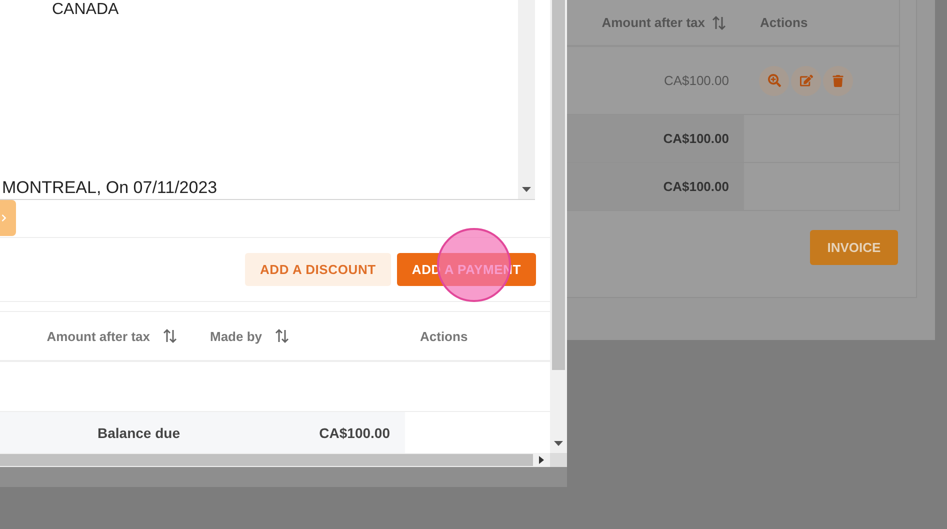 Image resolution: width=947 pixels, height=529 pixels. Describe the element at coordinates (283, 460) in the screenshot. I see `horizontal-scrollbar` at that location.